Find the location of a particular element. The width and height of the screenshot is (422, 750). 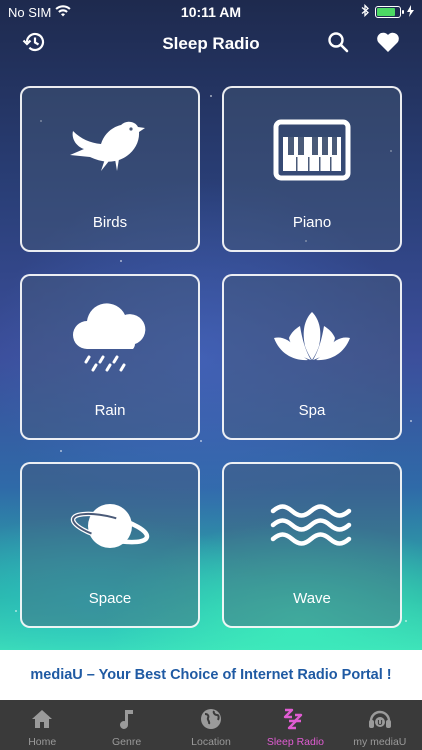

category-tile-space: Space is located at coordinates (110, 545).